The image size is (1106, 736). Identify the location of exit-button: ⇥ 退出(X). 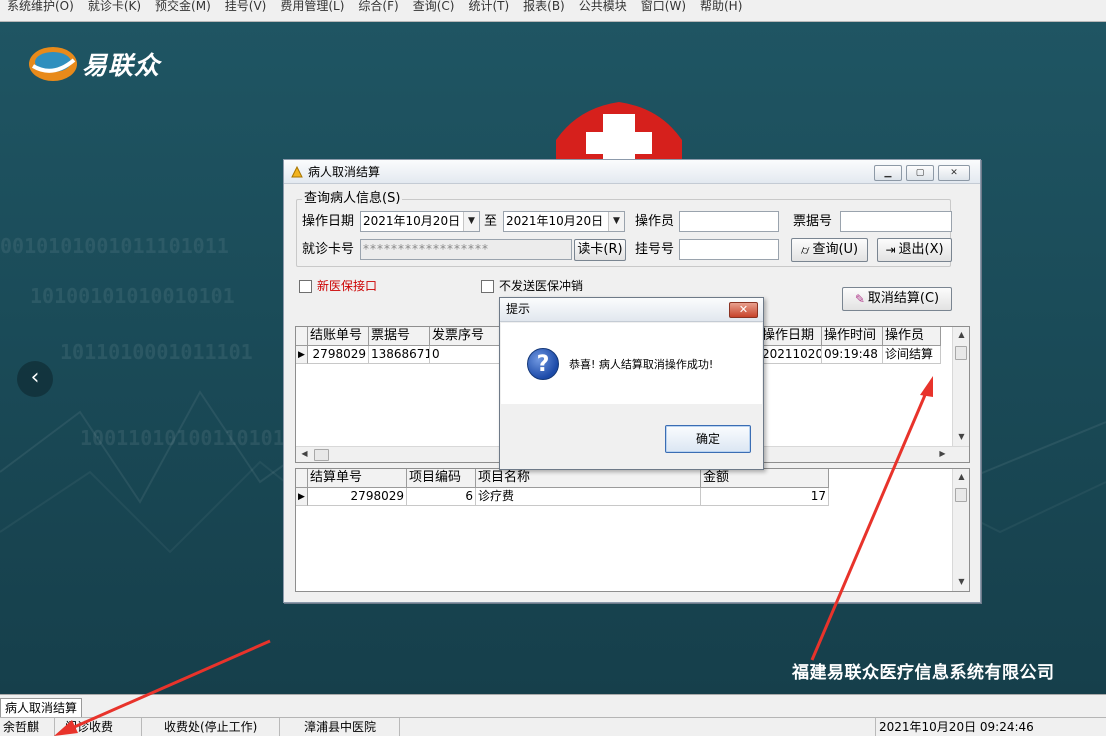
(914, 250).